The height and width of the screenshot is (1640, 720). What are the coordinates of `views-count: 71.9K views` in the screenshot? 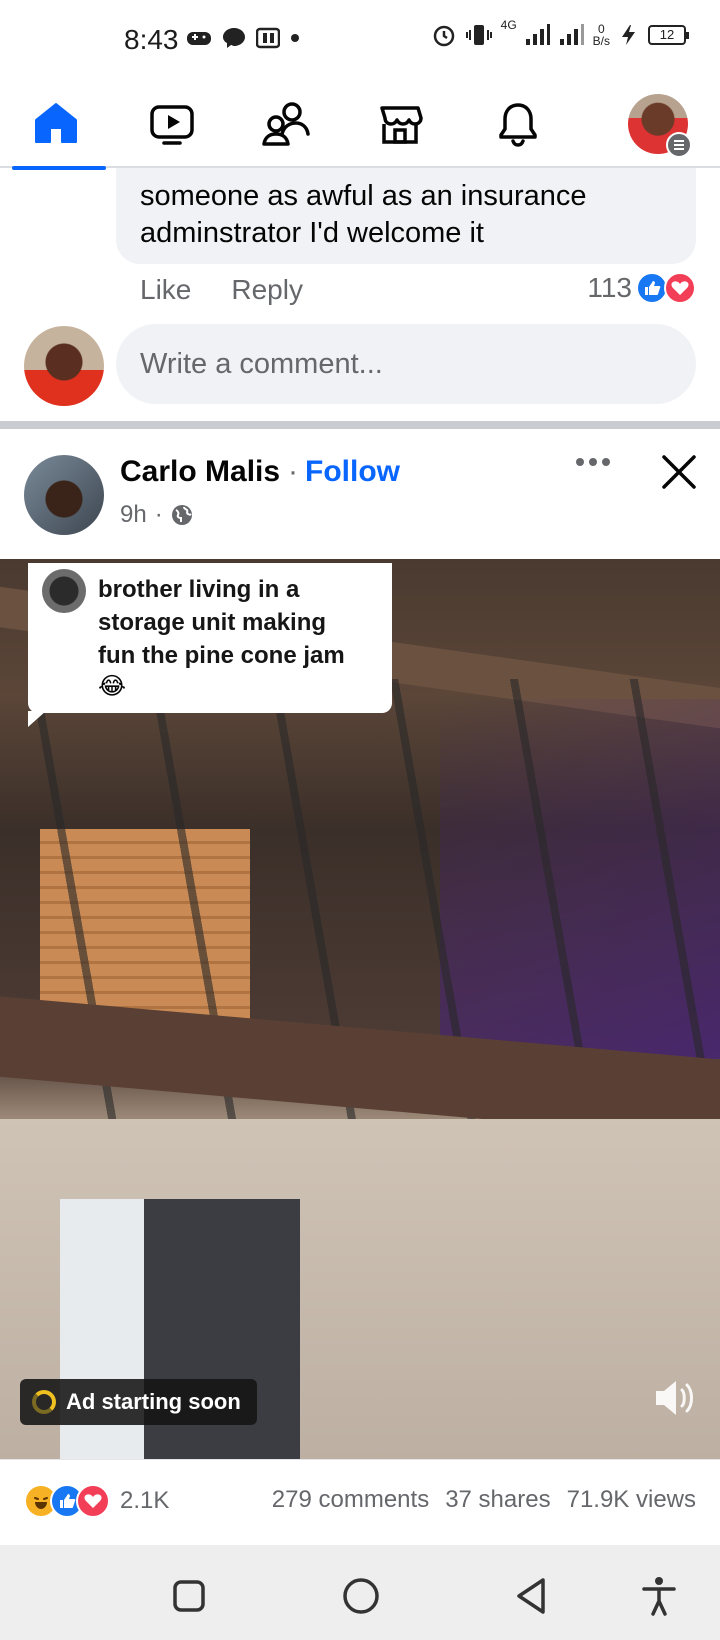 It's located at (631, 1499).